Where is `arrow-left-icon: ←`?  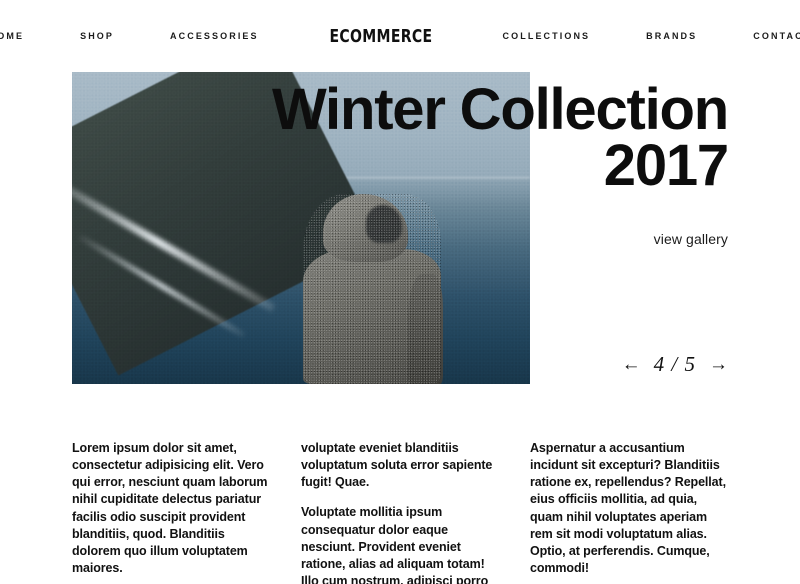 arrow-left-icon: ← is located at coordinates (631, 364).